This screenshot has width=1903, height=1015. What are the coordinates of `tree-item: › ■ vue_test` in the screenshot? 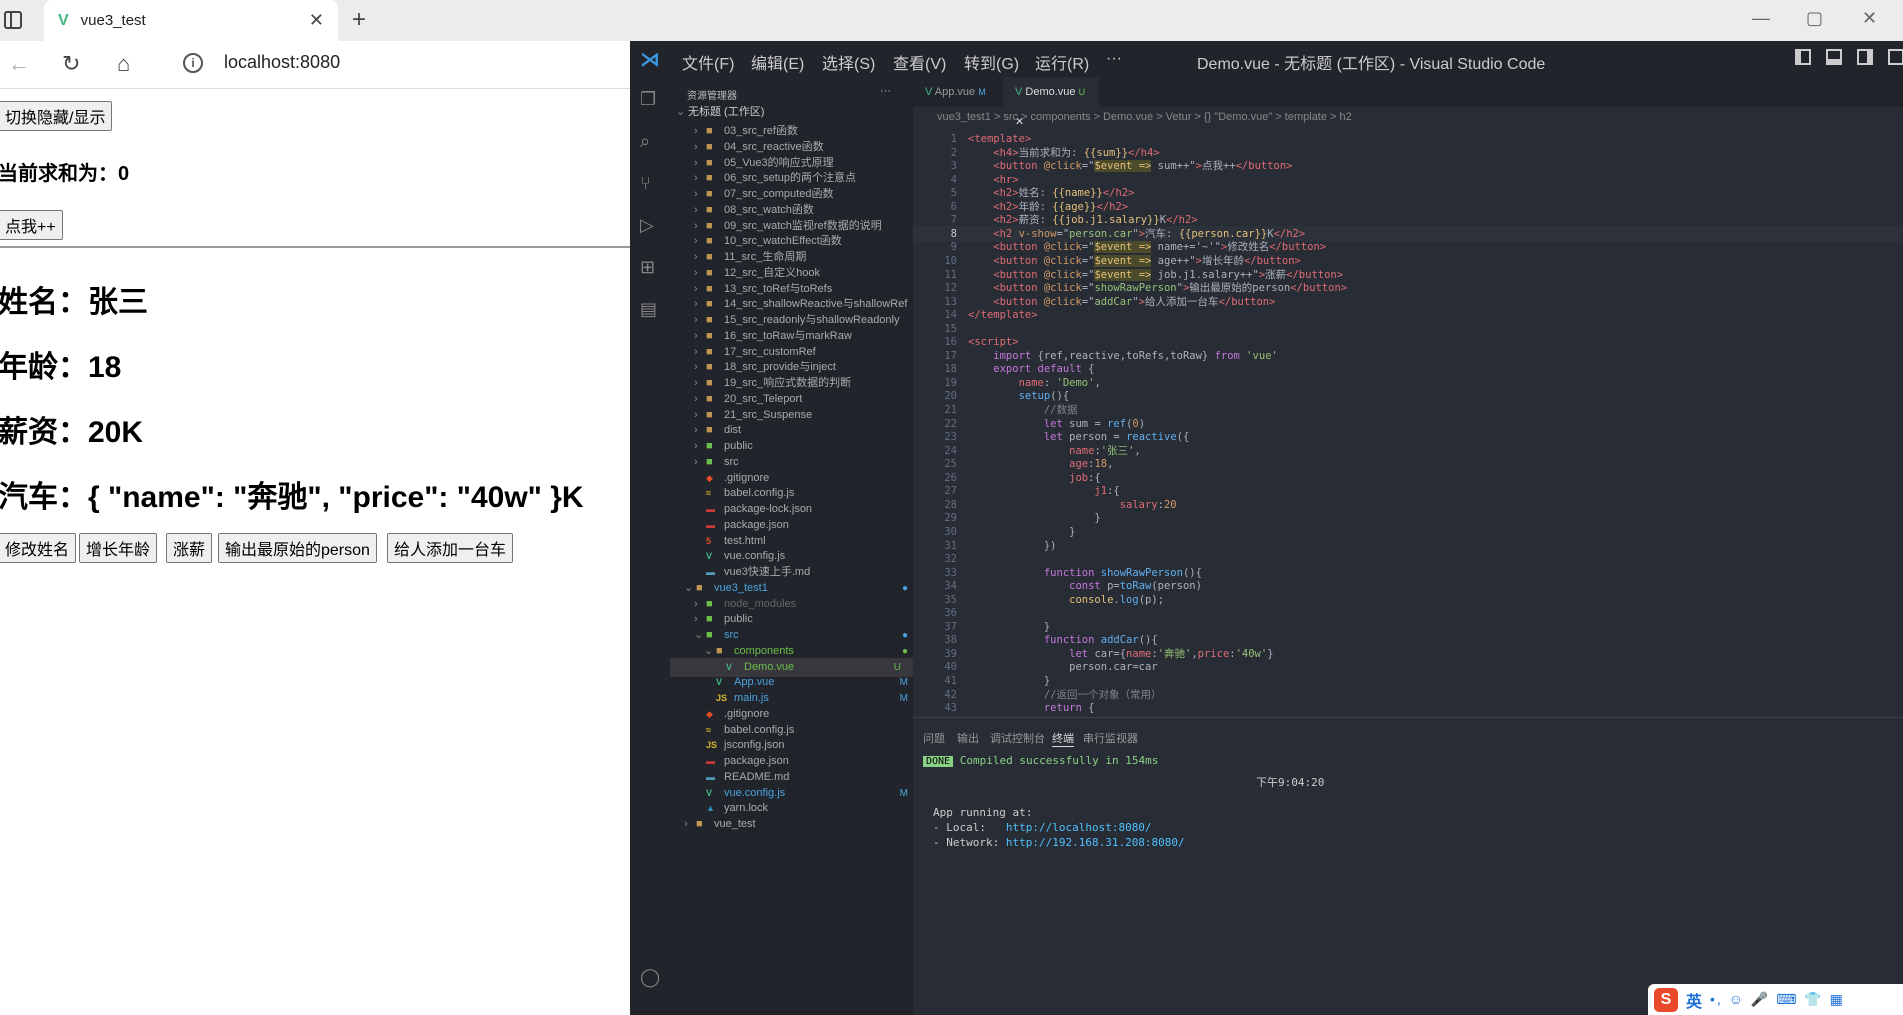 It's located at (802, 824).